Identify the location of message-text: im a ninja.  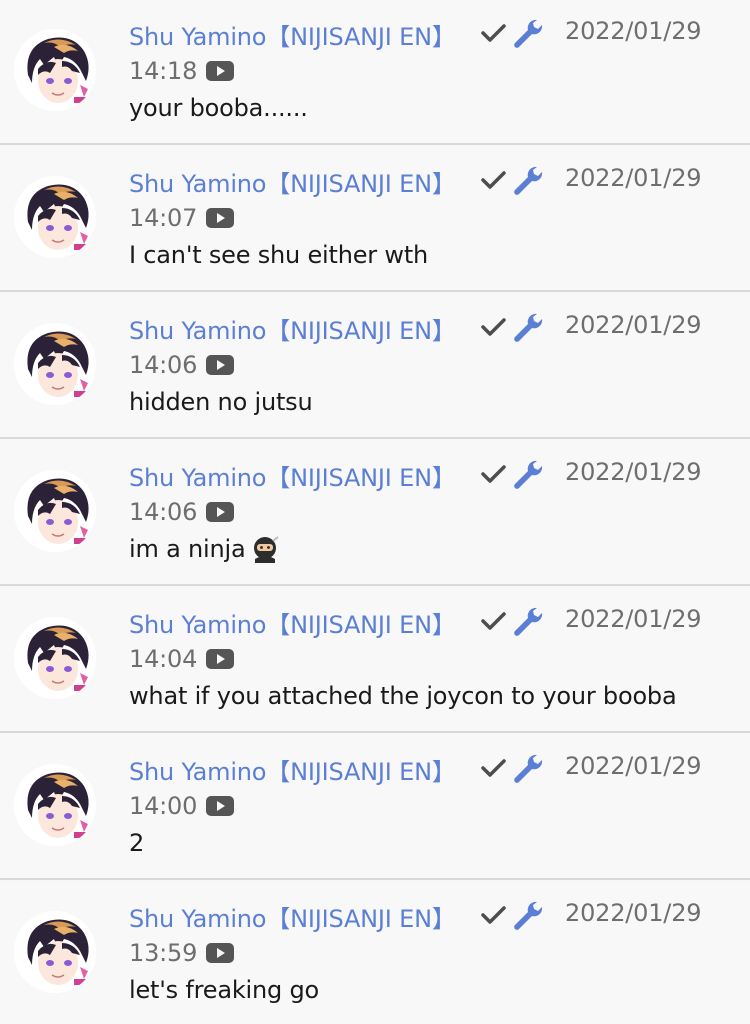
(204, 552).